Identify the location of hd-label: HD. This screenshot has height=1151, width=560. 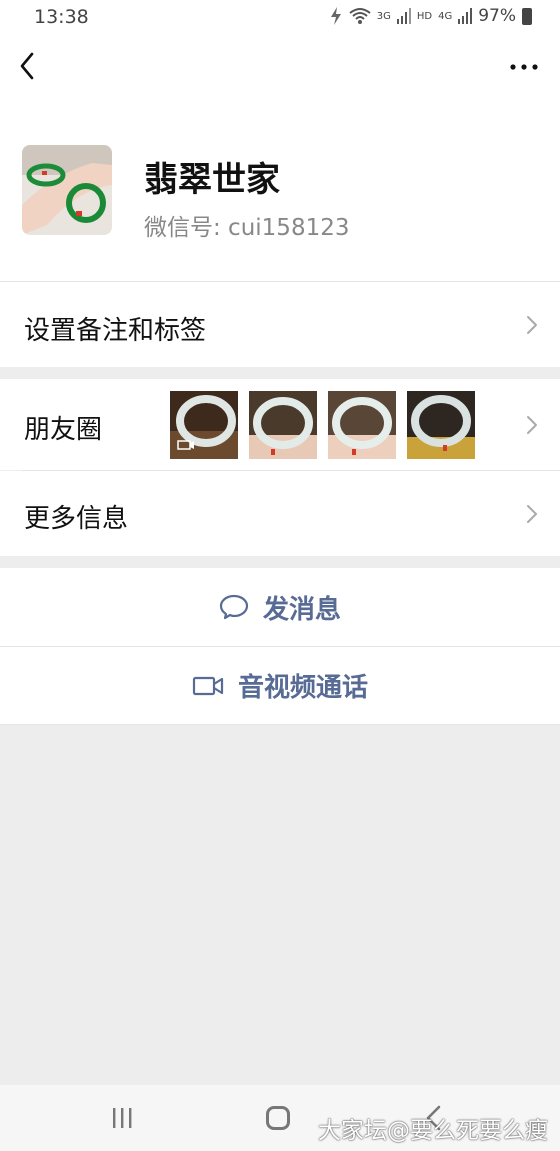
(424, 16).